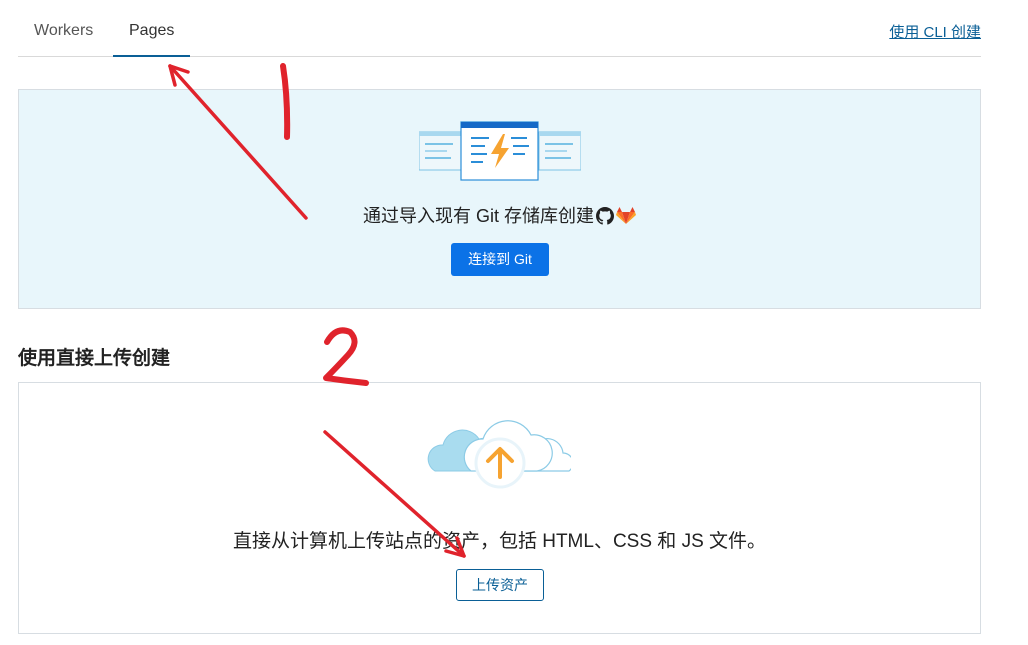 This screenshot has width=1028, height=645. I want to click on git-import-illustration, so click(500, 151).